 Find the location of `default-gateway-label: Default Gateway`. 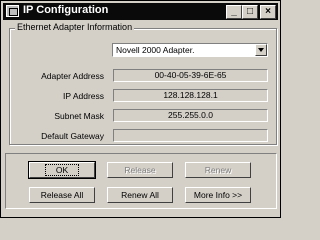

default-gateway-label: Default Gateway is located at coordinates (72, 136).